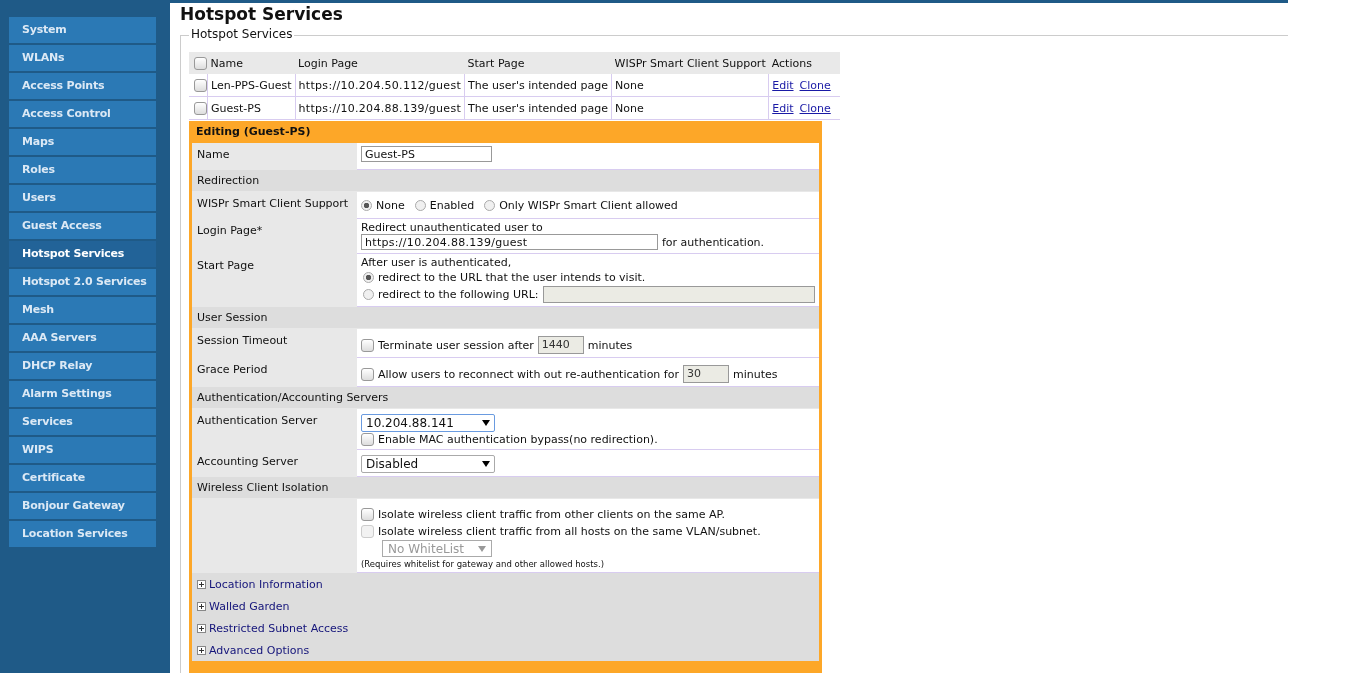  Describe the element at coordinates (230, 230) in the screenshot. I see `field-label: Login Page*` at that location.